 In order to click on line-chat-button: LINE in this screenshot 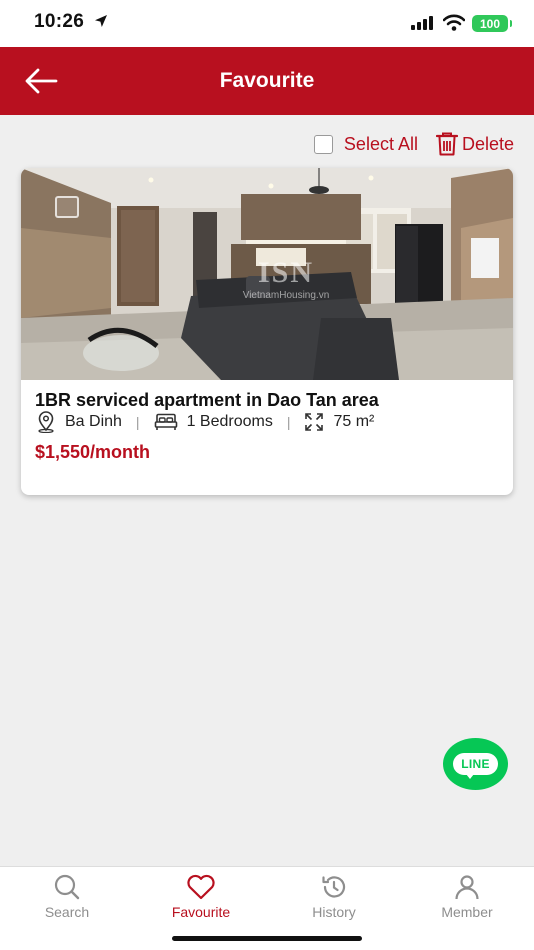, I will do `click(475, 764)`.